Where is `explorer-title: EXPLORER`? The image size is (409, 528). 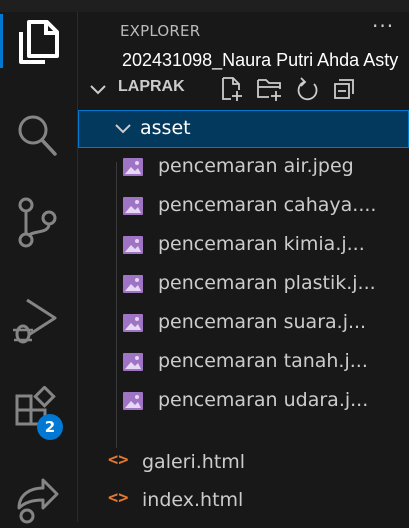 explorer-title: EXPLORER is located at coordinates (160, 31).